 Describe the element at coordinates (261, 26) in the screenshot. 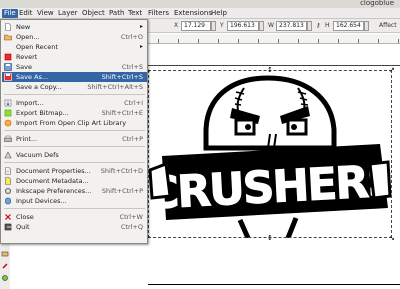

I see `y-spin-button` at that location.